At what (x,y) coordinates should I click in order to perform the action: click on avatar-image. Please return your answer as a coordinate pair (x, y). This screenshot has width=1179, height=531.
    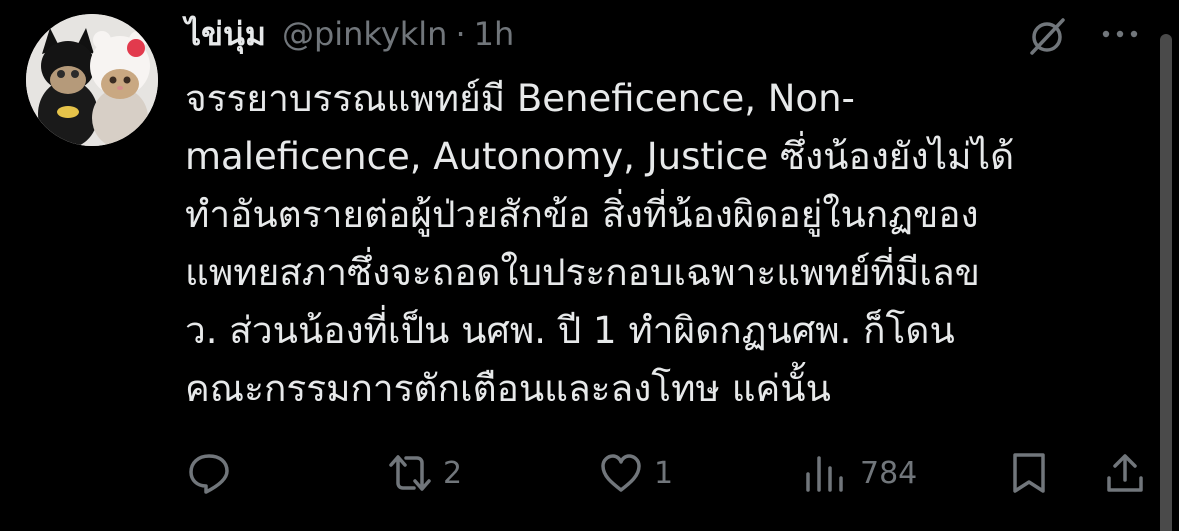
    Looking at the image, I should click on (92, 80).